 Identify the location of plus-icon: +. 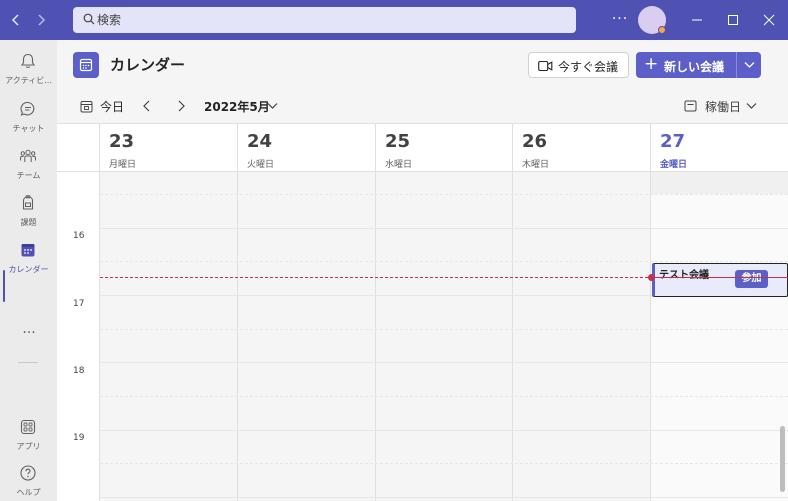
(651, 64).